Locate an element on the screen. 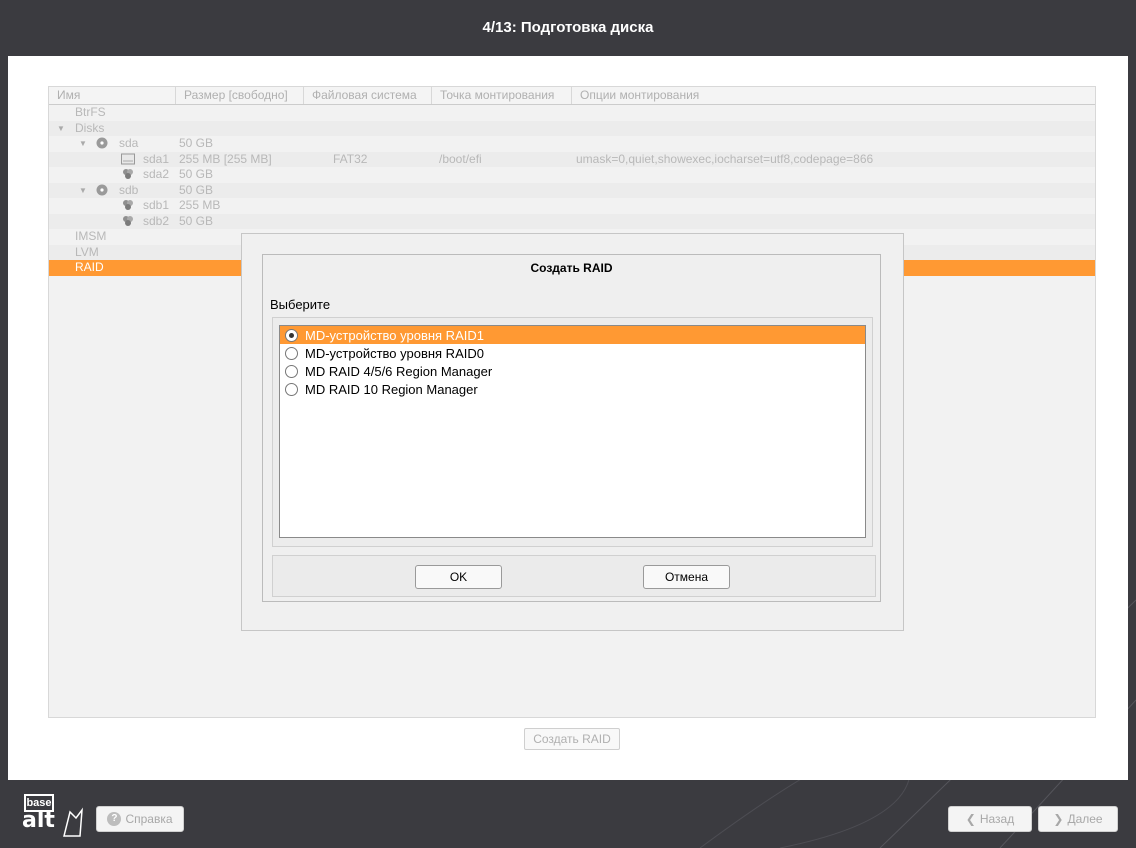 This screenshot has height=848, width=1136. row-name: sdb1 is located at coordinates (156, 205).